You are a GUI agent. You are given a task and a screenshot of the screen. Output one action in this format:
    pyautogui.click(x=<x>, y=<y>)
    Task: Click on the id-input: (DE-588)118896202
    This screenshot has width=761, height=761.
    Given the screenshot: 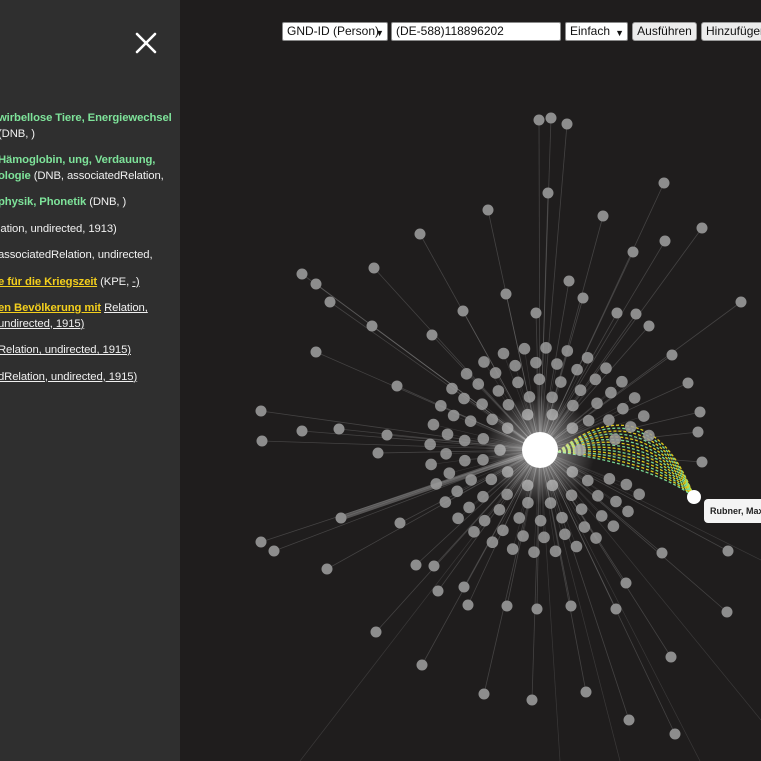 What is the action you would take?
    pyautogui.click(x=476, y=31)
    